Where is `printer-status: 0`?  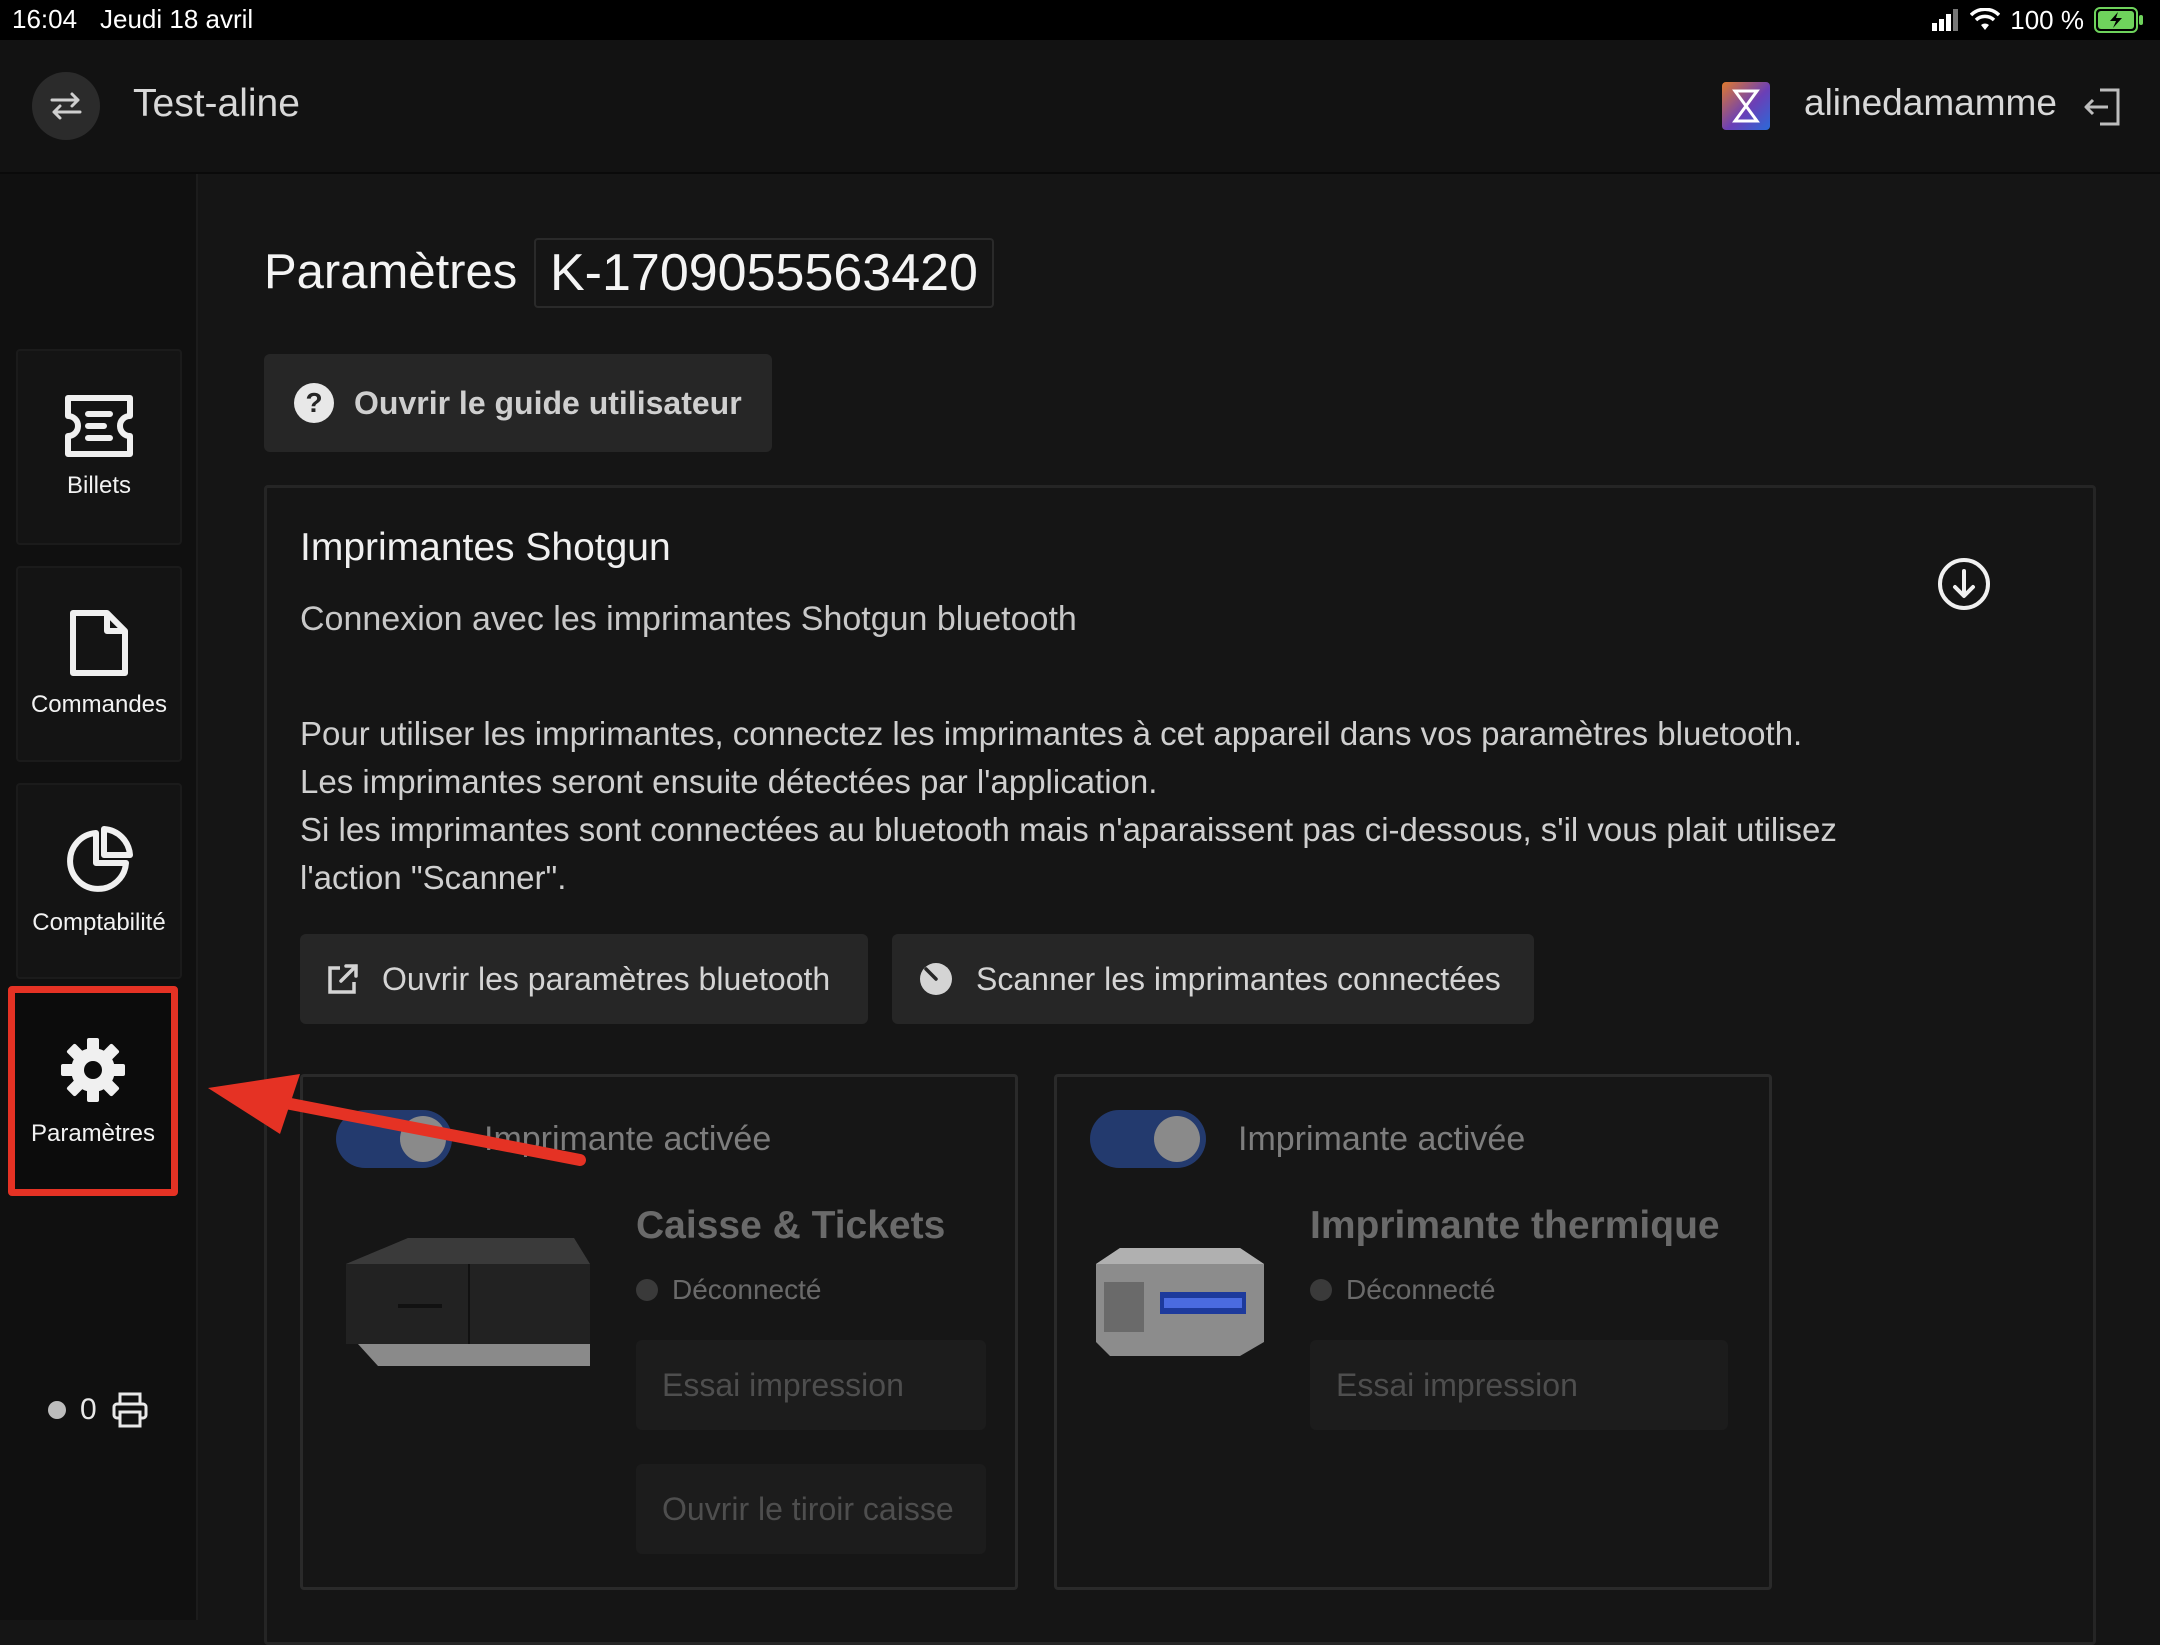 printer-status: 0 is located at coordinates (98, 1410).